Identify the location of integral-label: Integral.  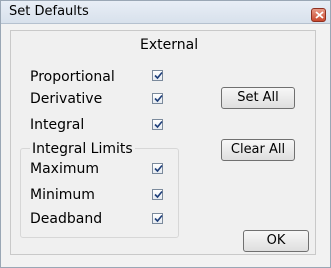
(57, 125).